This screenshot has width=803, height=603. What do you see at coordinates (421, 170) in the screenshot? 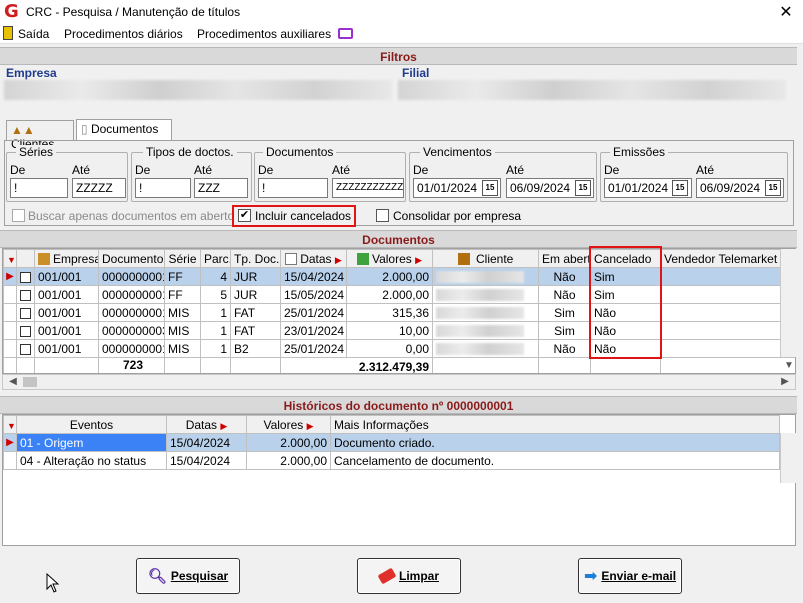
I see `due-from-label: De` at bounding box center [421, 170].